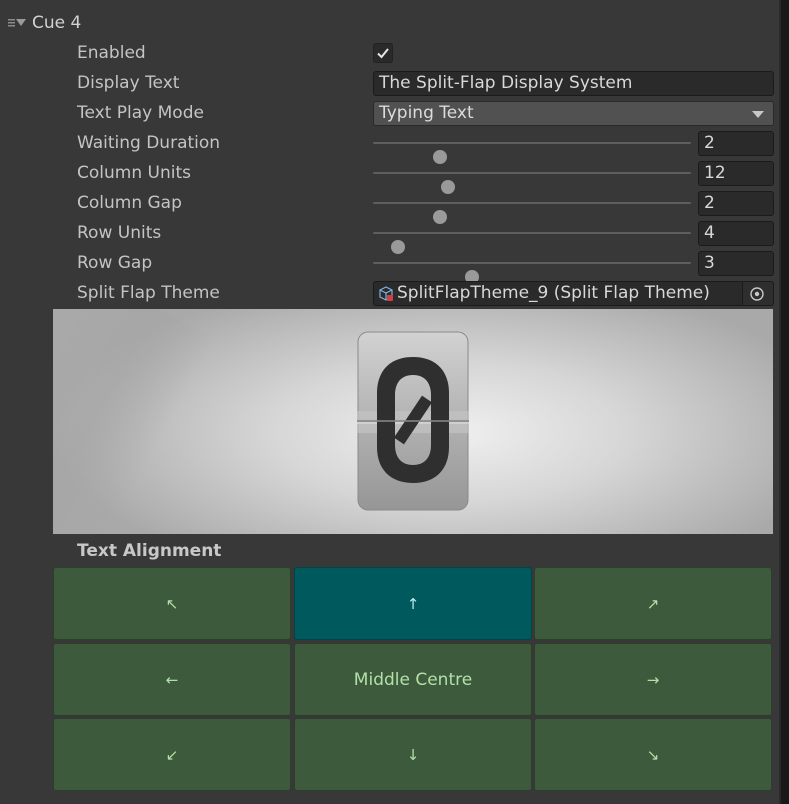 The width and height of the screenshot is (789, 804). Describe the element at coordinates (17, 23) in the screenshot. I see `menu-collapse-icon` at that location.